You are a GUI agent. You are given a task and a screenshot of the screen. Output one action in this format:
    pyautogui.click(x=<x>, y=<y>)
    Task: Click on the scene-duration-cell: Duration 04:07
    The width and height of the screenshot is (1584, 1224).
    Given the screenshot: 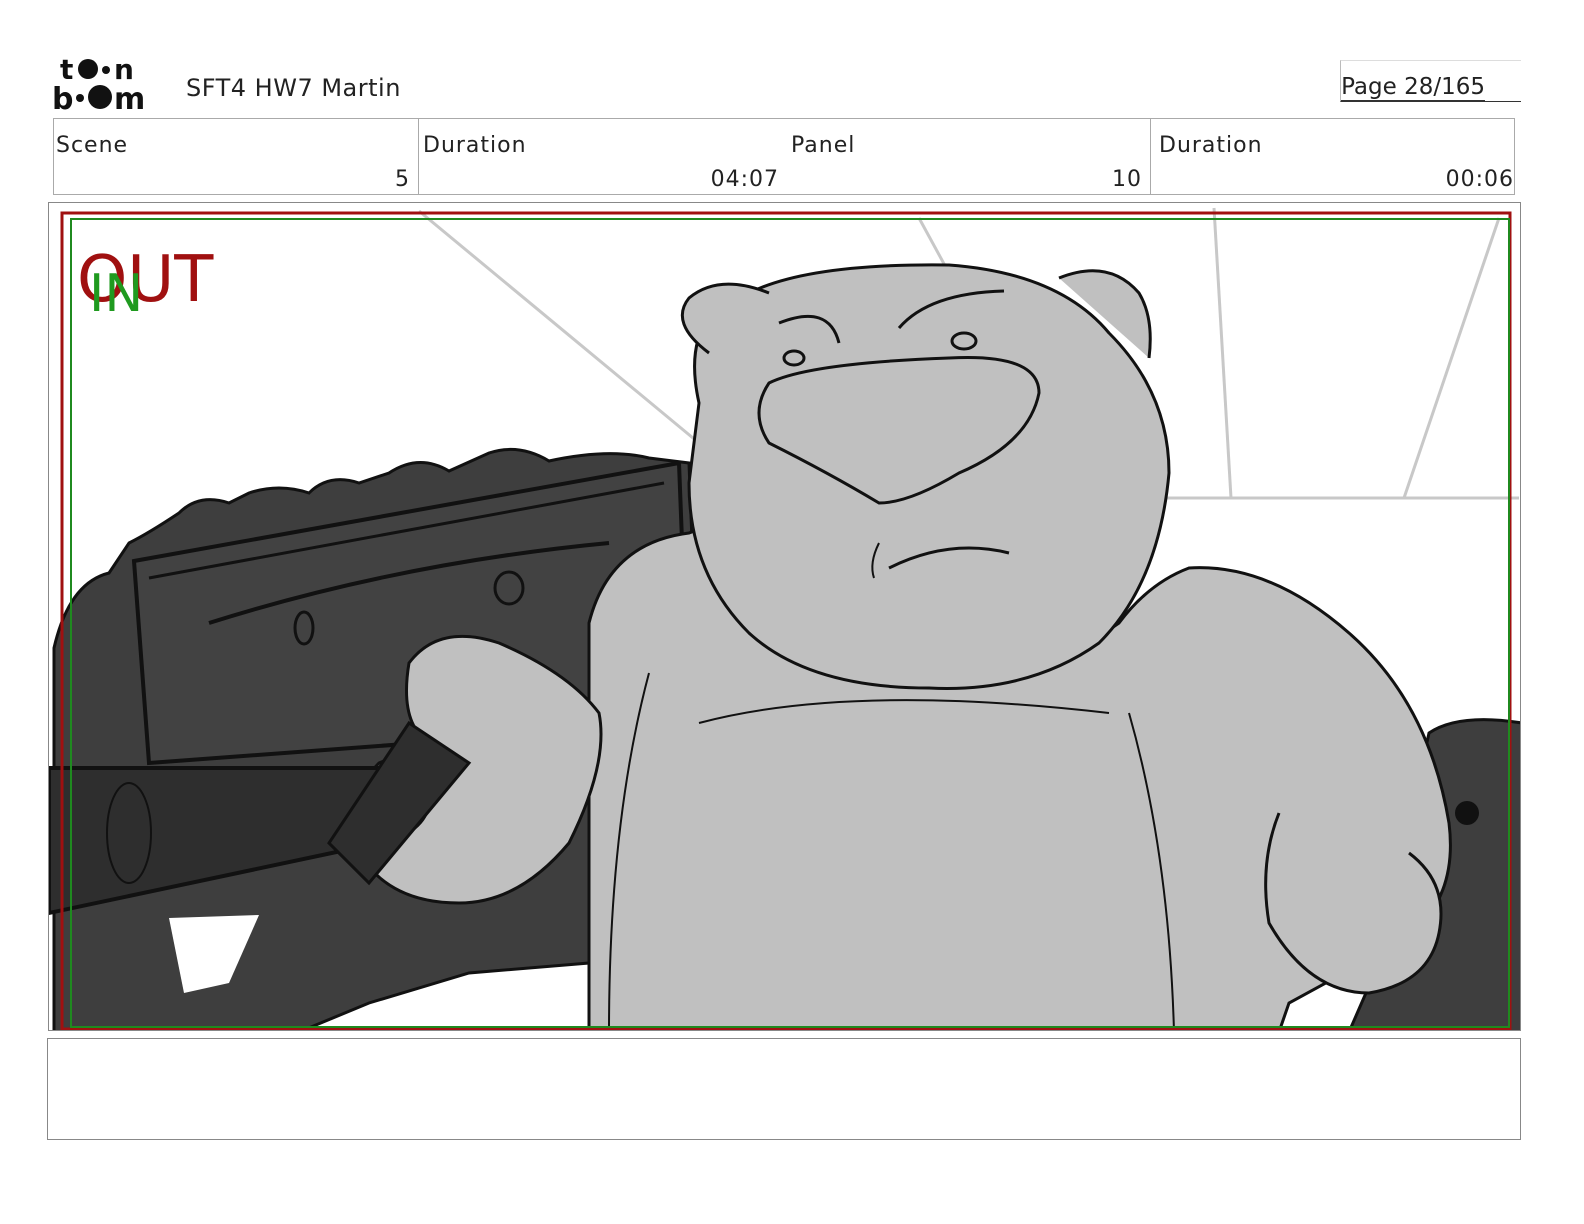 What is the action you would take?
    pyautogui.click(x=603, y=156)
    